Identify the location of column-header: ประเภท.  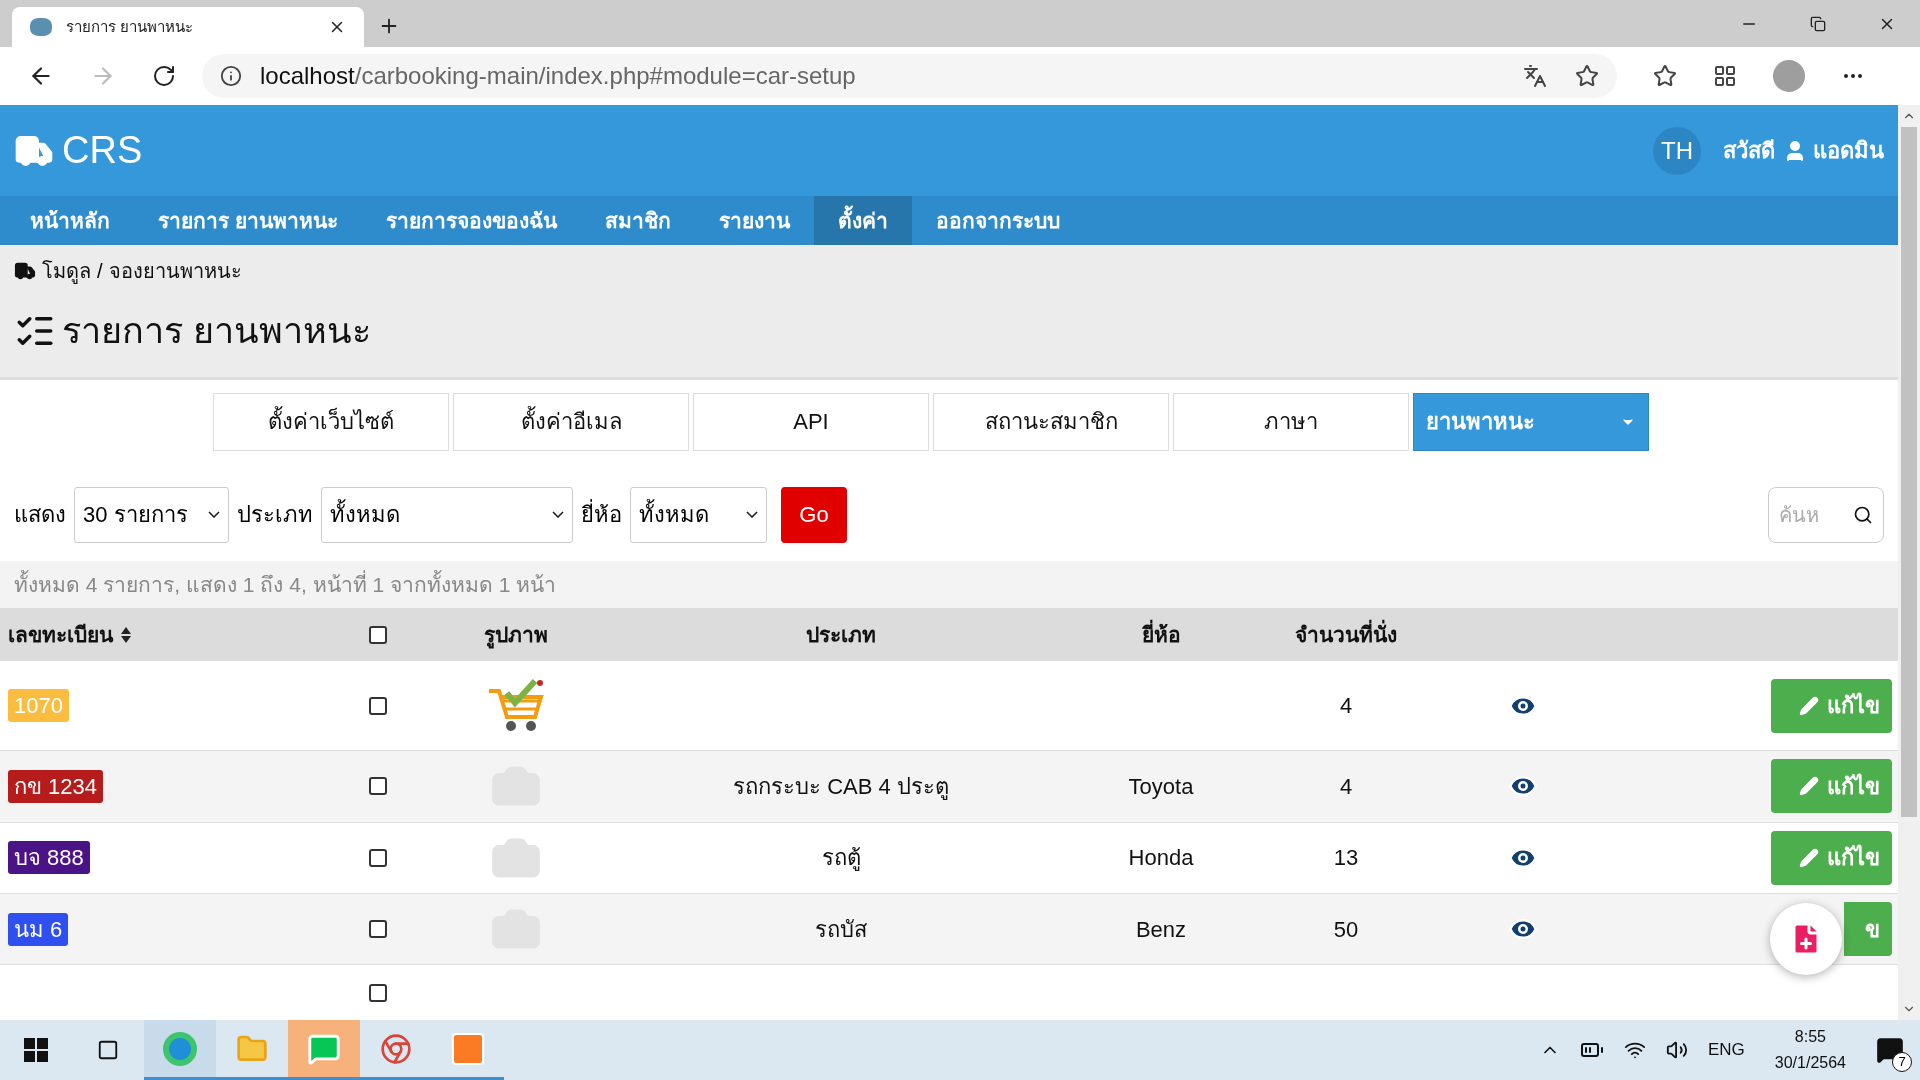
(841, 634).